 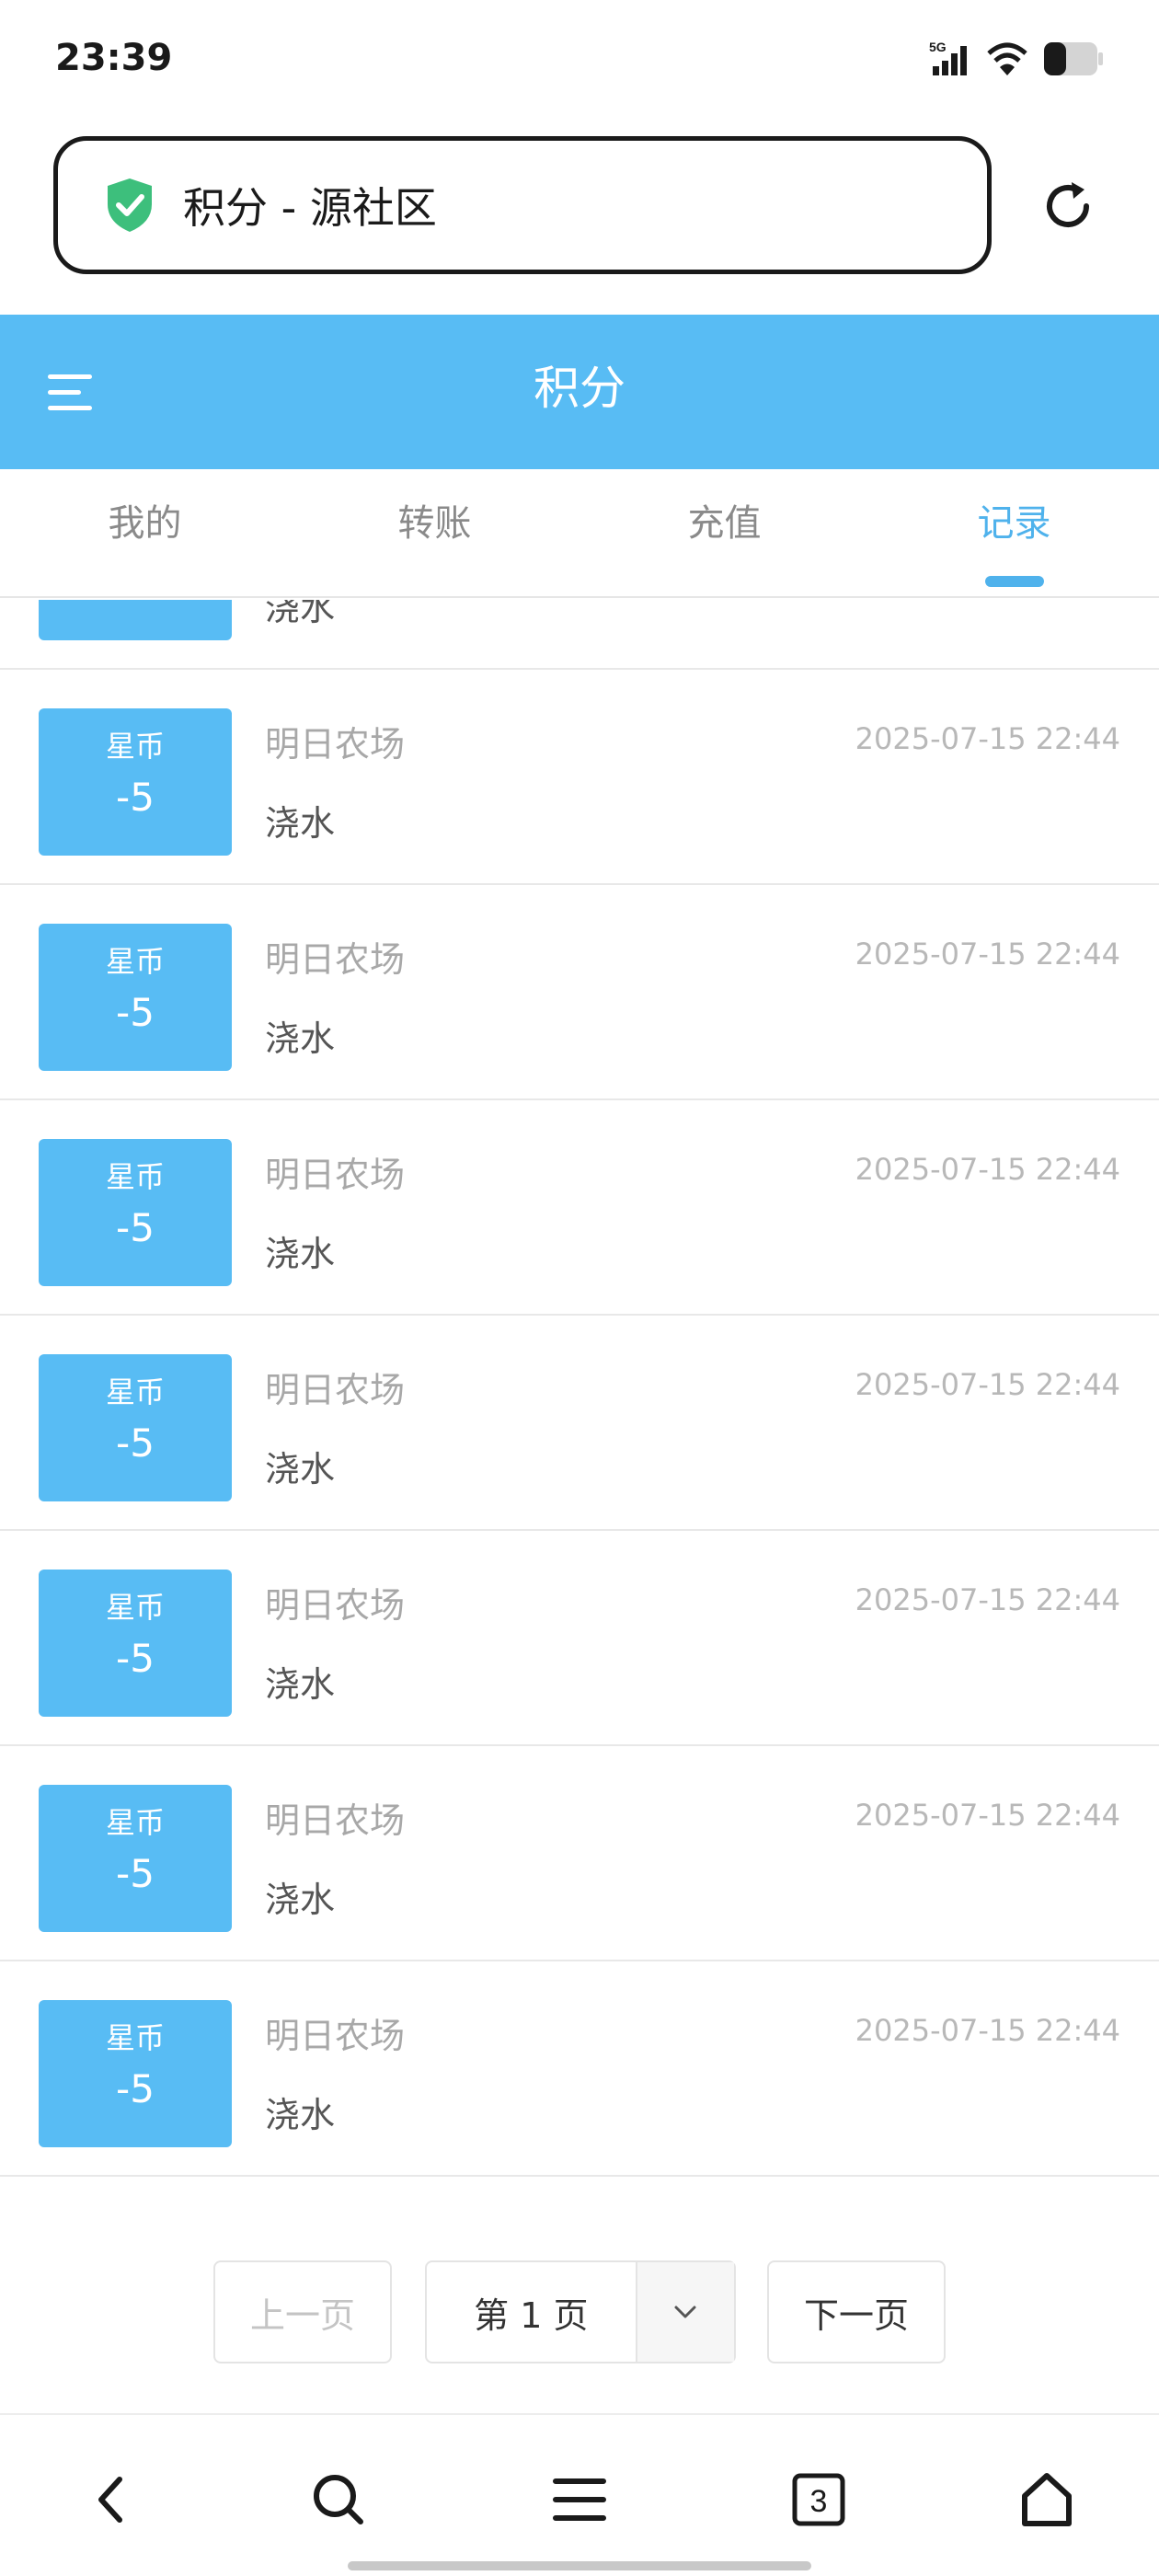 I want to click on tabs-icon: 3, so click(x=818, y=2499).